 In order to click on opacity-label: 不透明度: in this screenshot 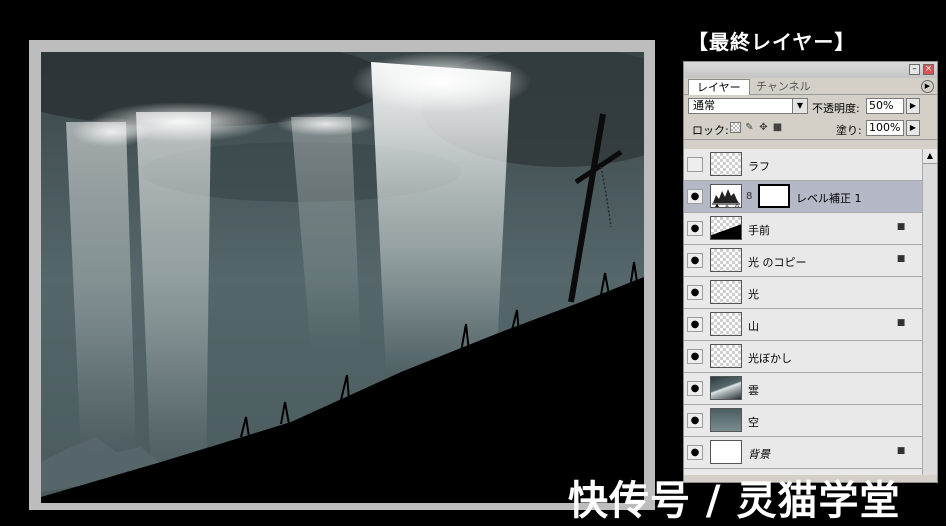, I will do `click(836, 108)`.